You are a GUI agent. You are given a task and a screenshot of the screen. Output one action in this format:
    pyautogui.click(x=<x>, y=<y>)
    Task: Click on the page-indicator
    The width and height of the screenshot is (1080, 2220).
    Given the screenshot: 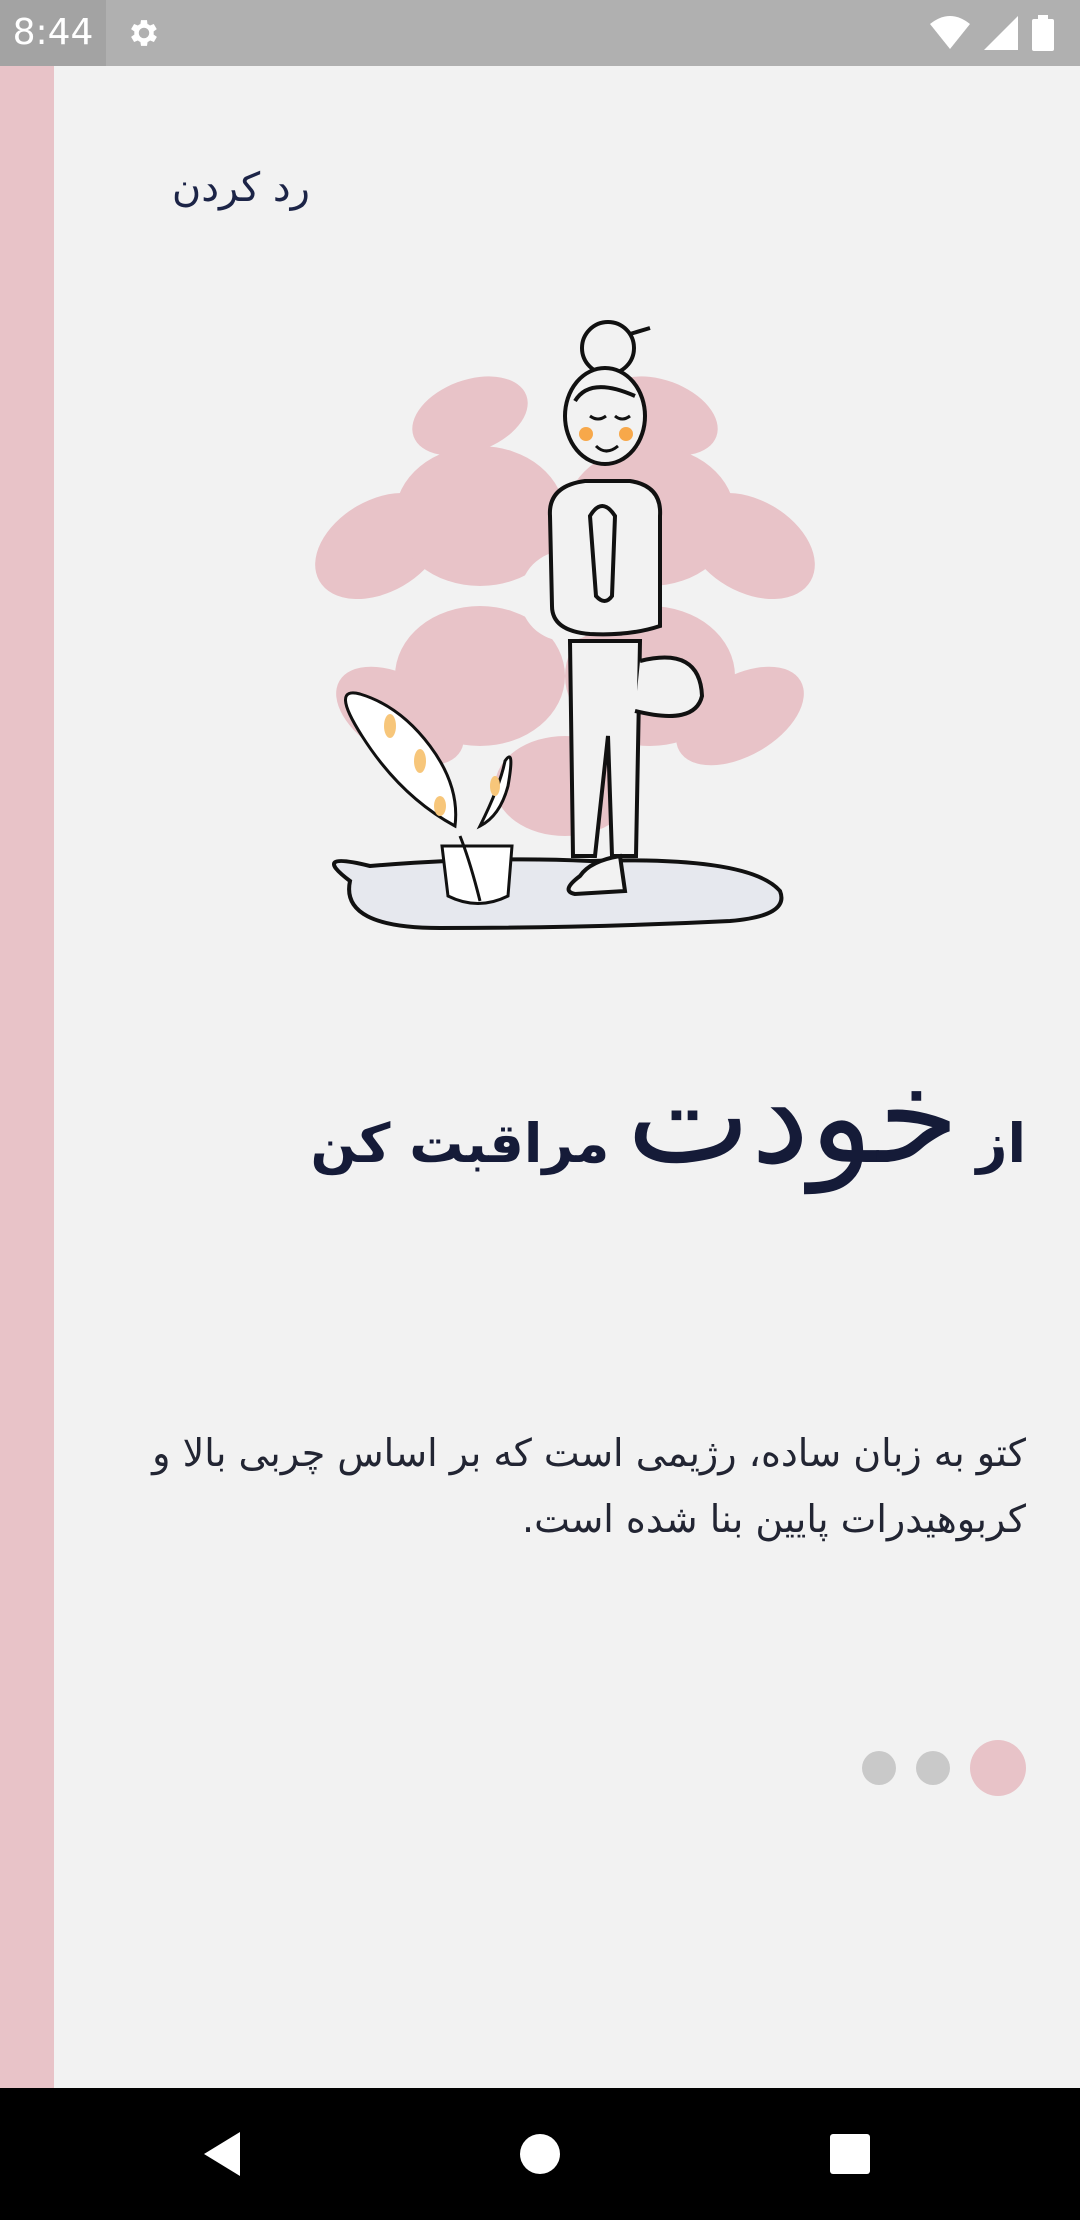 What is the action you would take?
    pyautogui.click(x=944, y=1768)
    